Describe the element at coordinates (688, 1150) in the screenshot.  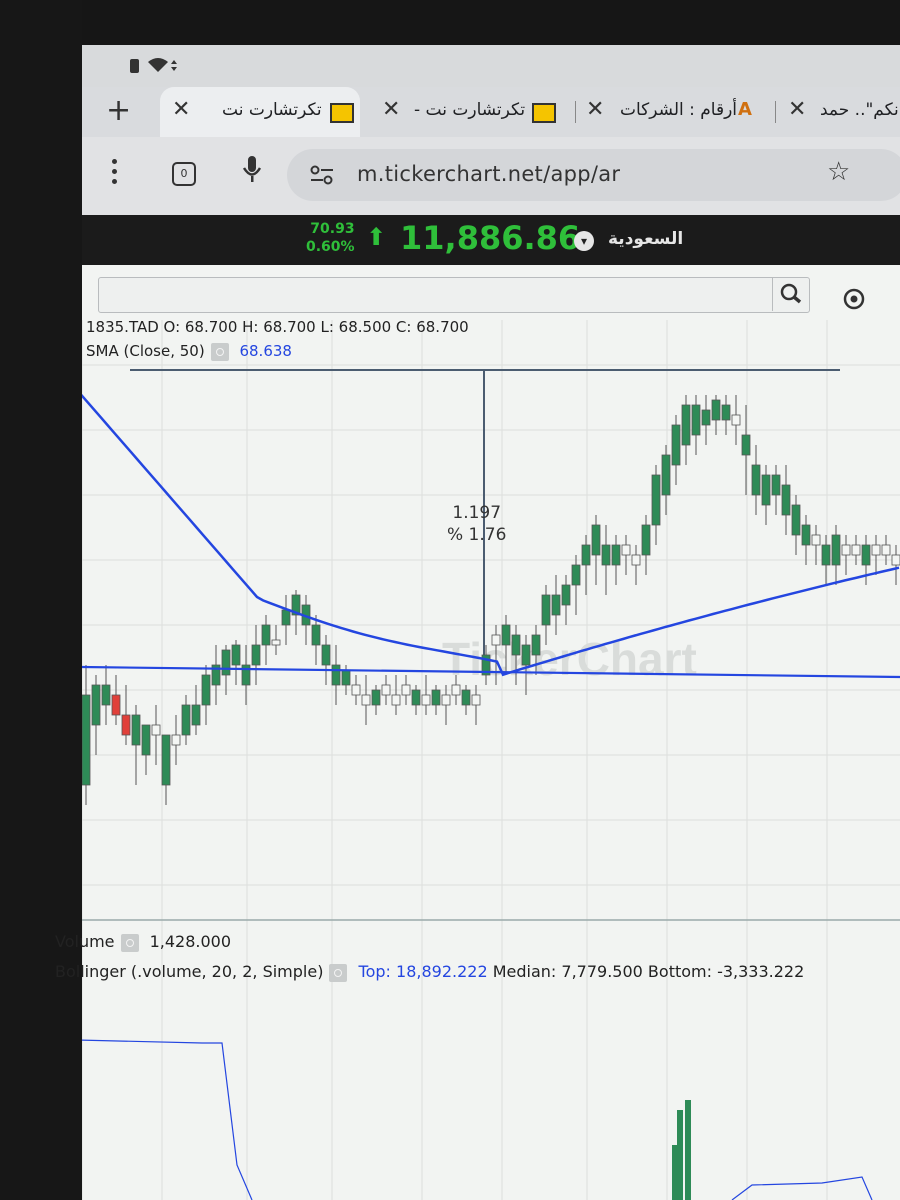
I see `volume-bar` at that location.